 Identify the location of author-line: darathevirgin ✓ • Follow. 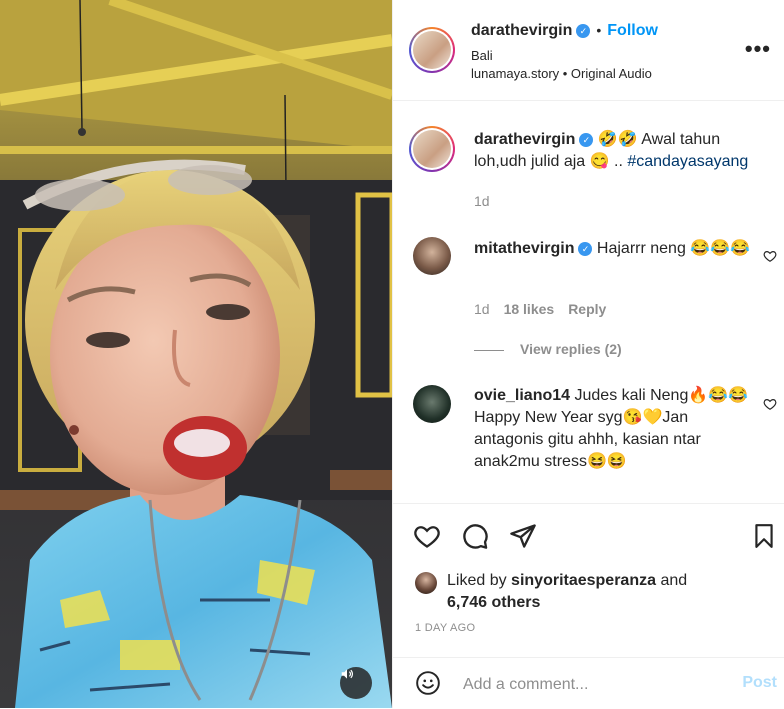
(564, 31).